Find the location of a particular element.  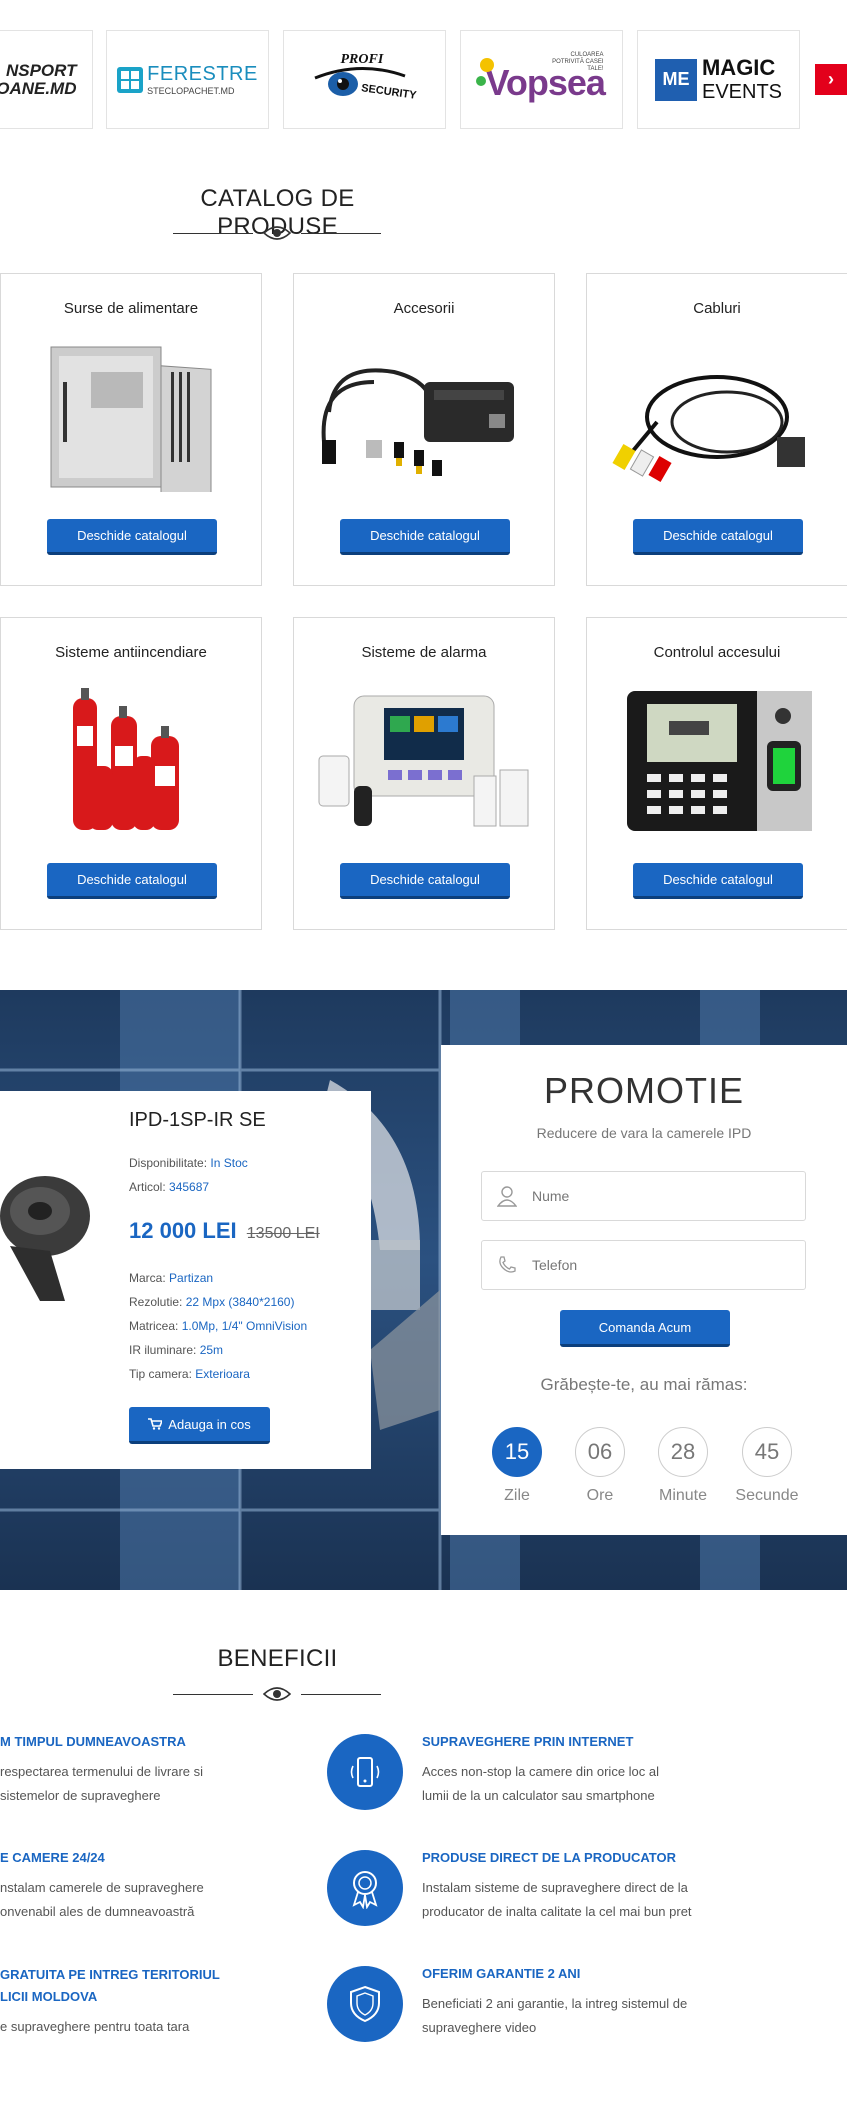

spec-row: Tip camera: Exterioara is located at coordinates (189, 1374).